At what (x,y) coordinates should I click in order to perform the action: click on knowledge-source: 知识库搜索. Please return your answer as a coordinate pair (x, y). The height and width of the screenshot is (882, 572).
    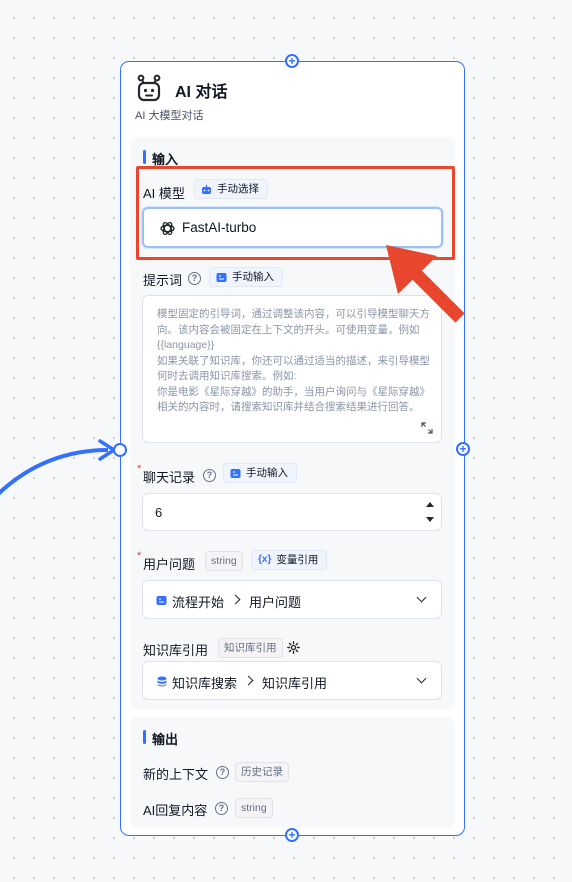
    Looking at the image, I should click on (205, 683).